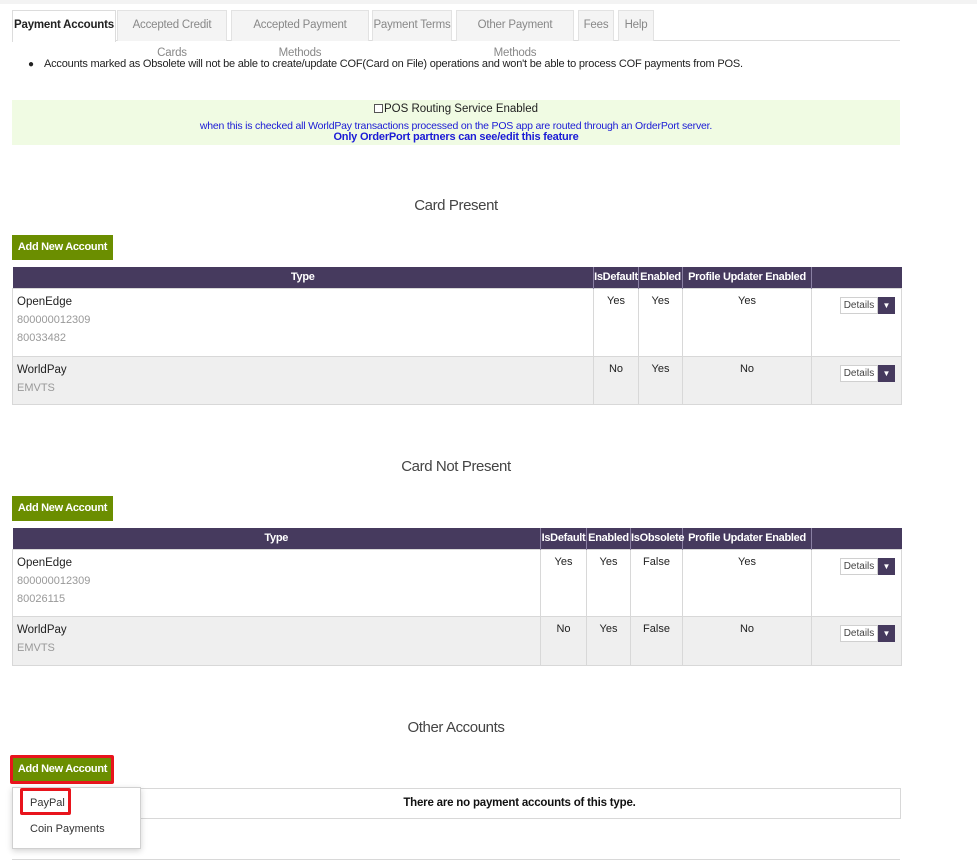 This screenshot has height=867, width=977. I want to click on table-row: WorldPay EMVTS No Yes No Details ▼, so click(457, 380).